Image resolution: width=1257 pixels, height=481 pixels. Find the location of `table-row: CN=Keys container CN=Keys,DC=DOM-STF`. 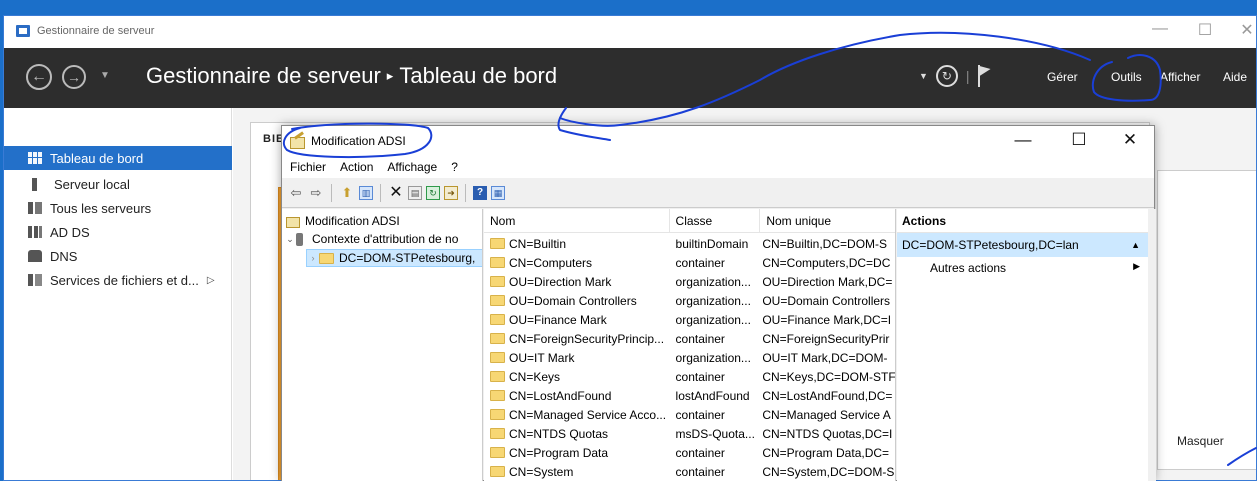

table-row: CN=Keys container CN=Keys,DC=DOM-STF is located at coordinates (689, 376).